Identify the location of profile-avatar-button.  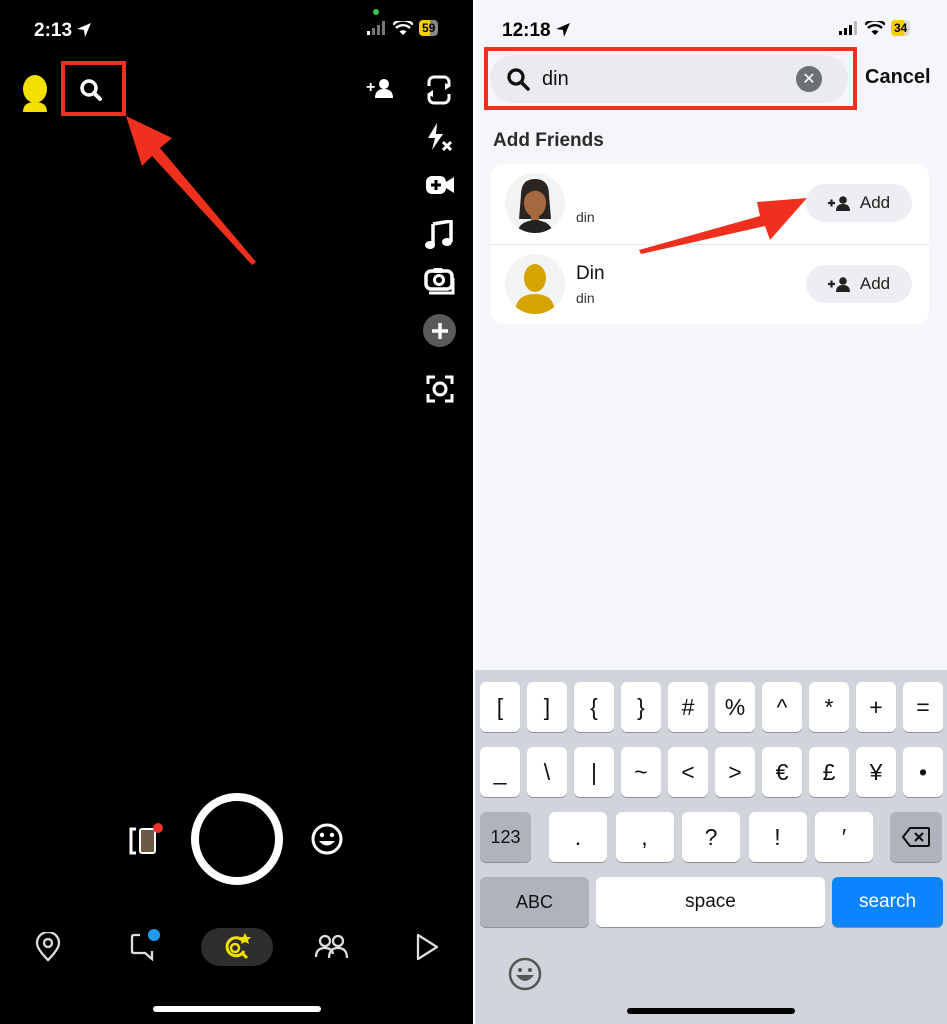
(35, 96).